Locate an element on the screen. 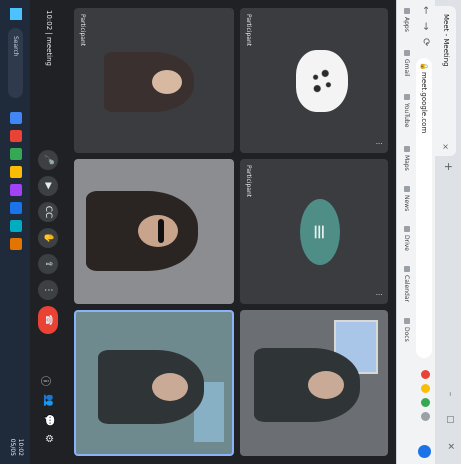 This screenshot has height=464, width=461. hangup-button: ☎ is located at coordinates (48, 320).